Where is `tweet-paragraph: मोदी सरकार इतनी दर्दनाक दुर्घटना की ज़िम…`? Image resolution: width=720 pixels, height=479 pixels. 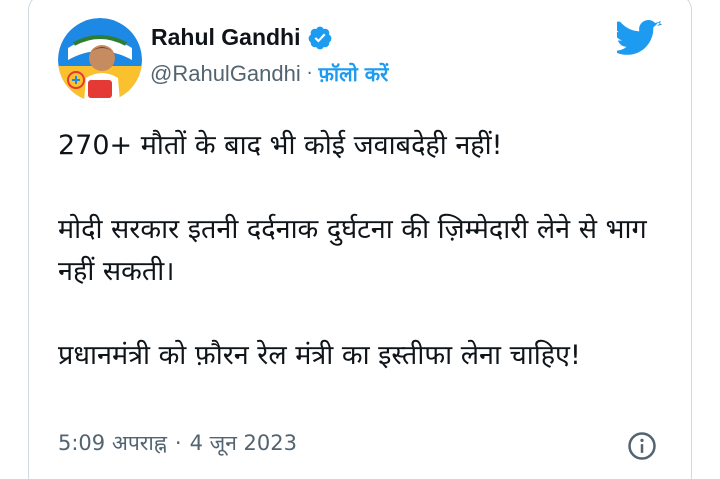 tweet-paragraph: मोदी सरकार इतनी दर्दनाक दुर्घटना की ज़िम… is located at coordinates (352, 250).